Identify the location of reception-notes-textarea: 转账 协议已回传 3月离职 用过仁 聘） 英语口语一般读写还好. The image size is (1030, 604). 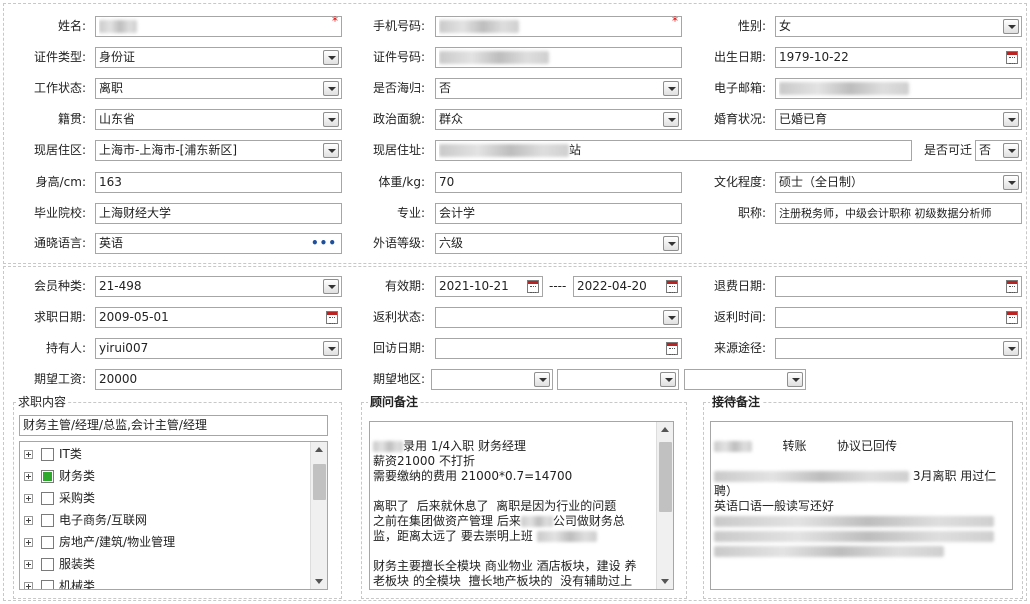
(861, 505).